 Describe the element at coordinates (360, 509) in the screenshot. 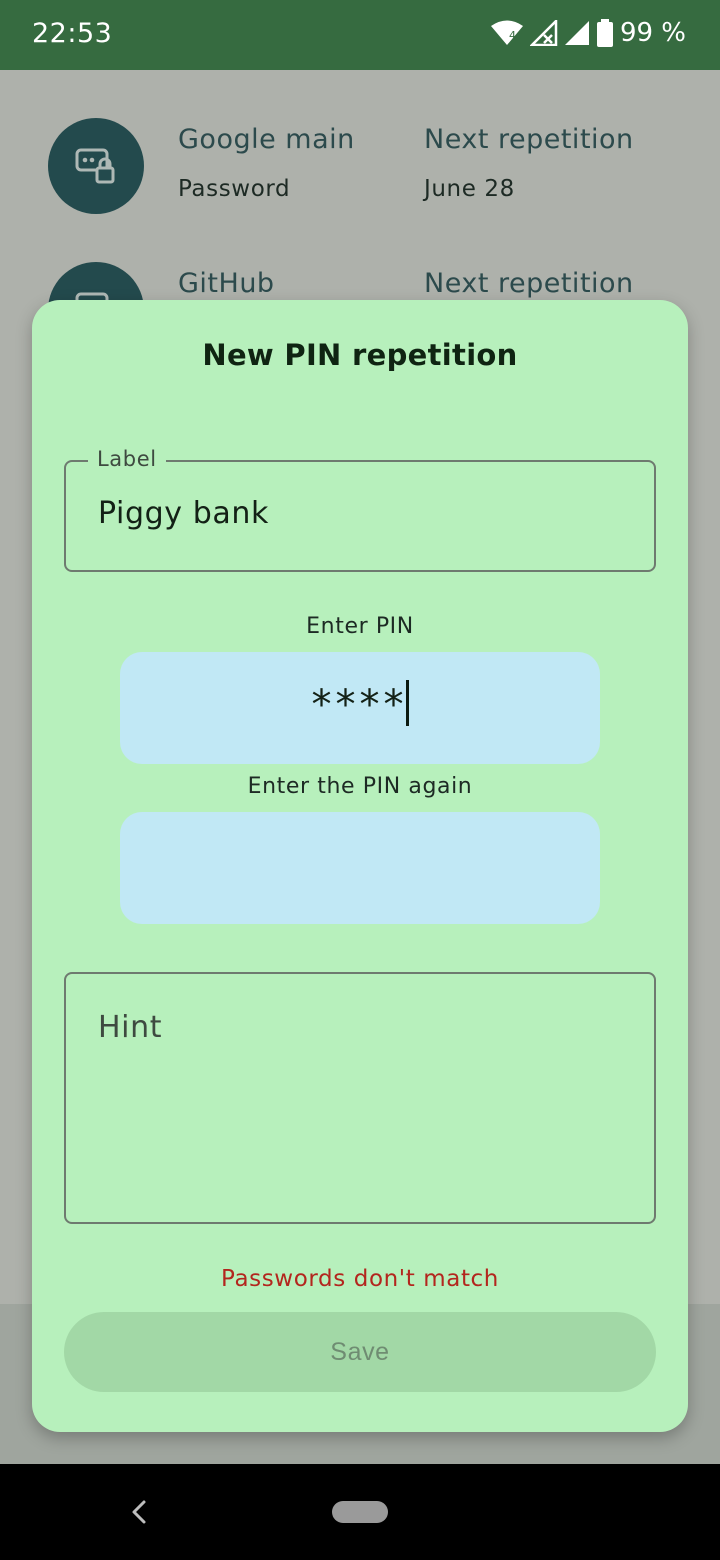

I see `label-field: Label Piggy bank` at that location.